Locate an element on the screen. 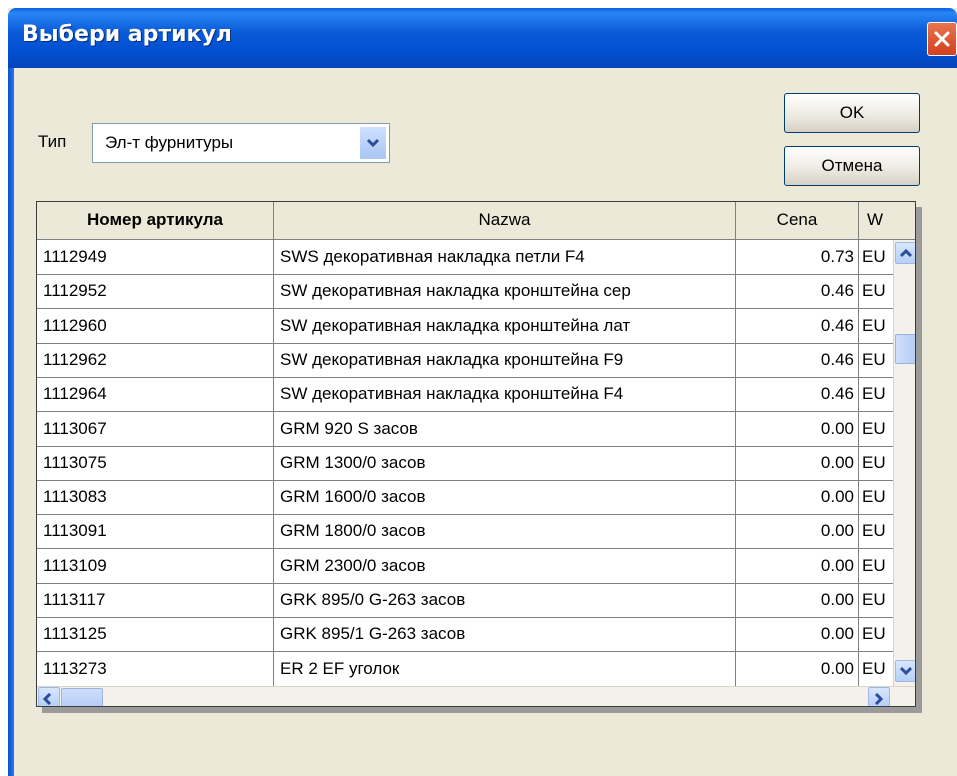 Image resolution: width=957 pixels, height=776 pixels. arrow-left-icon is located at coordinates (47, 699).